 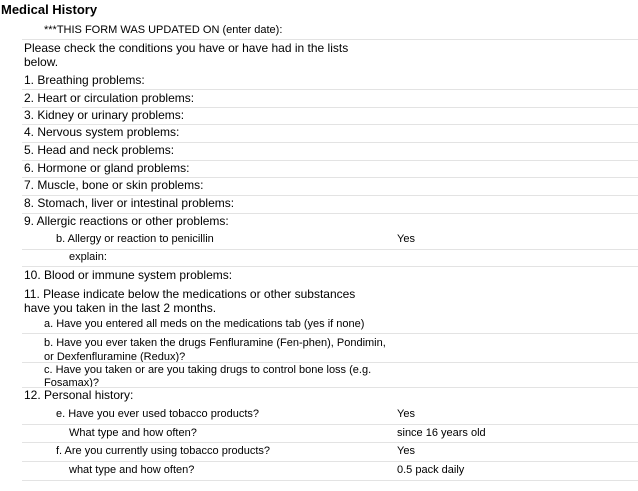 What do you see at coordinates (330, 223) in the screenshot?
I see `condition-row-9: 9. Allergic reactions or other problems:` at bounding box center [330, 223].